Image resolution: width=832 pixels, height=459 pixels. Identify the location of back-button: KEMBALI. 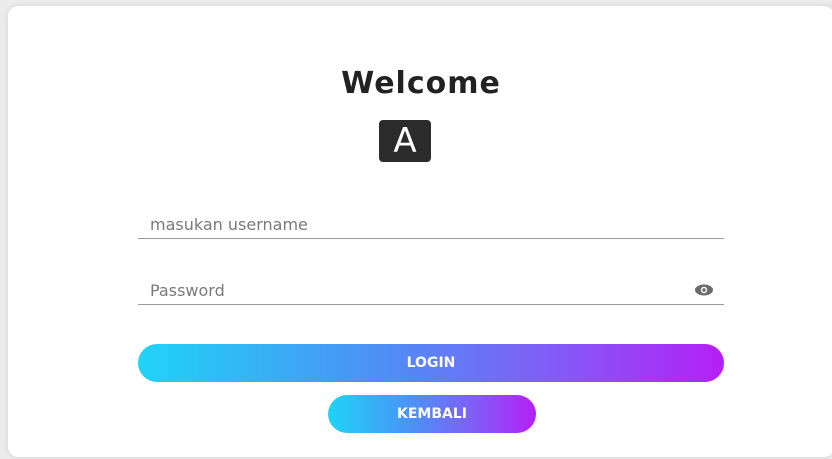
(432, 414).